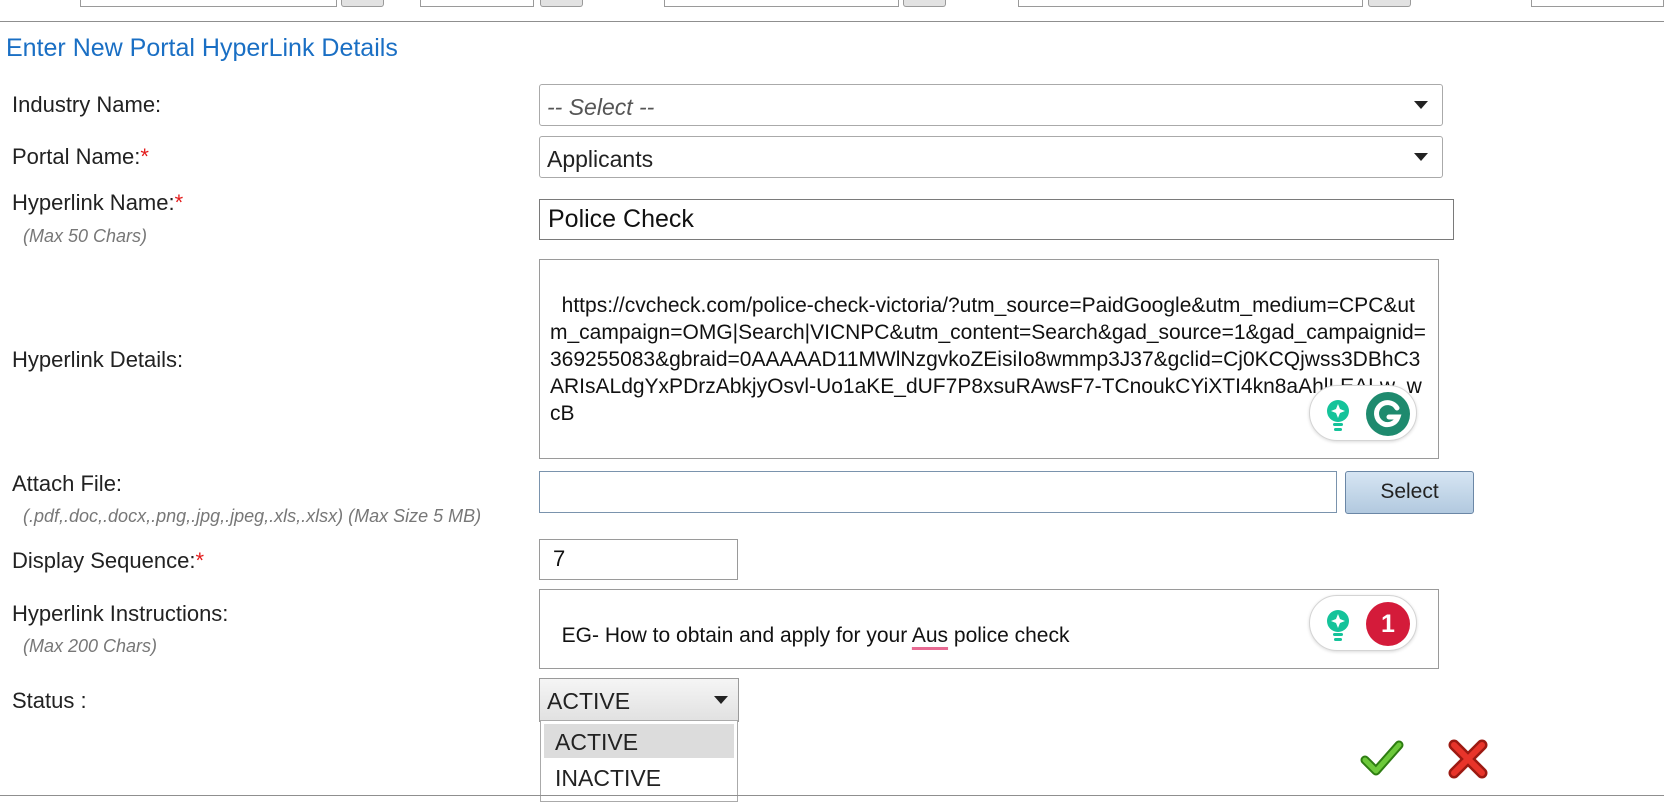 This screenshot has height=802, width=1664. What do you see at coordinates (600, 159) in the screenshot?
I see `portal-select-value: Applicants` at bounding box center [600, 159].